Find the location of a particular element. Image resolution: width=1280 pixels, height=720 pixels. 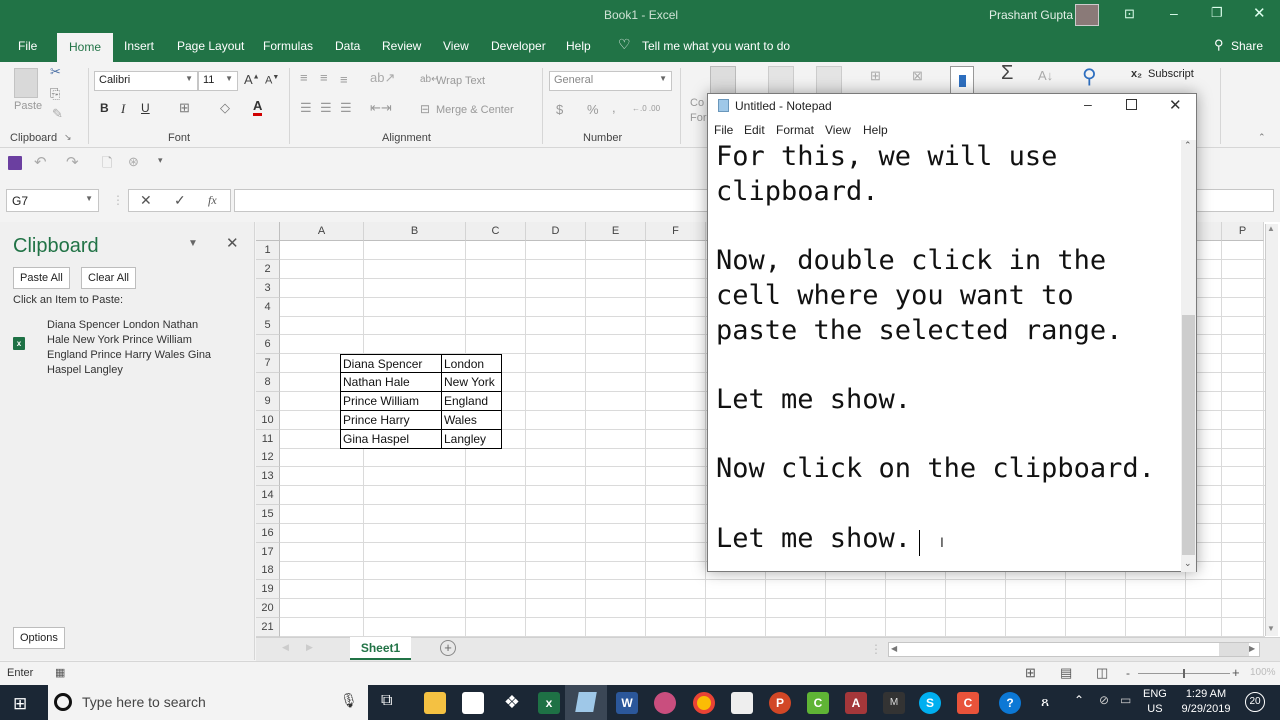

minimize-icon: – is located at coordinates (1174, 13).